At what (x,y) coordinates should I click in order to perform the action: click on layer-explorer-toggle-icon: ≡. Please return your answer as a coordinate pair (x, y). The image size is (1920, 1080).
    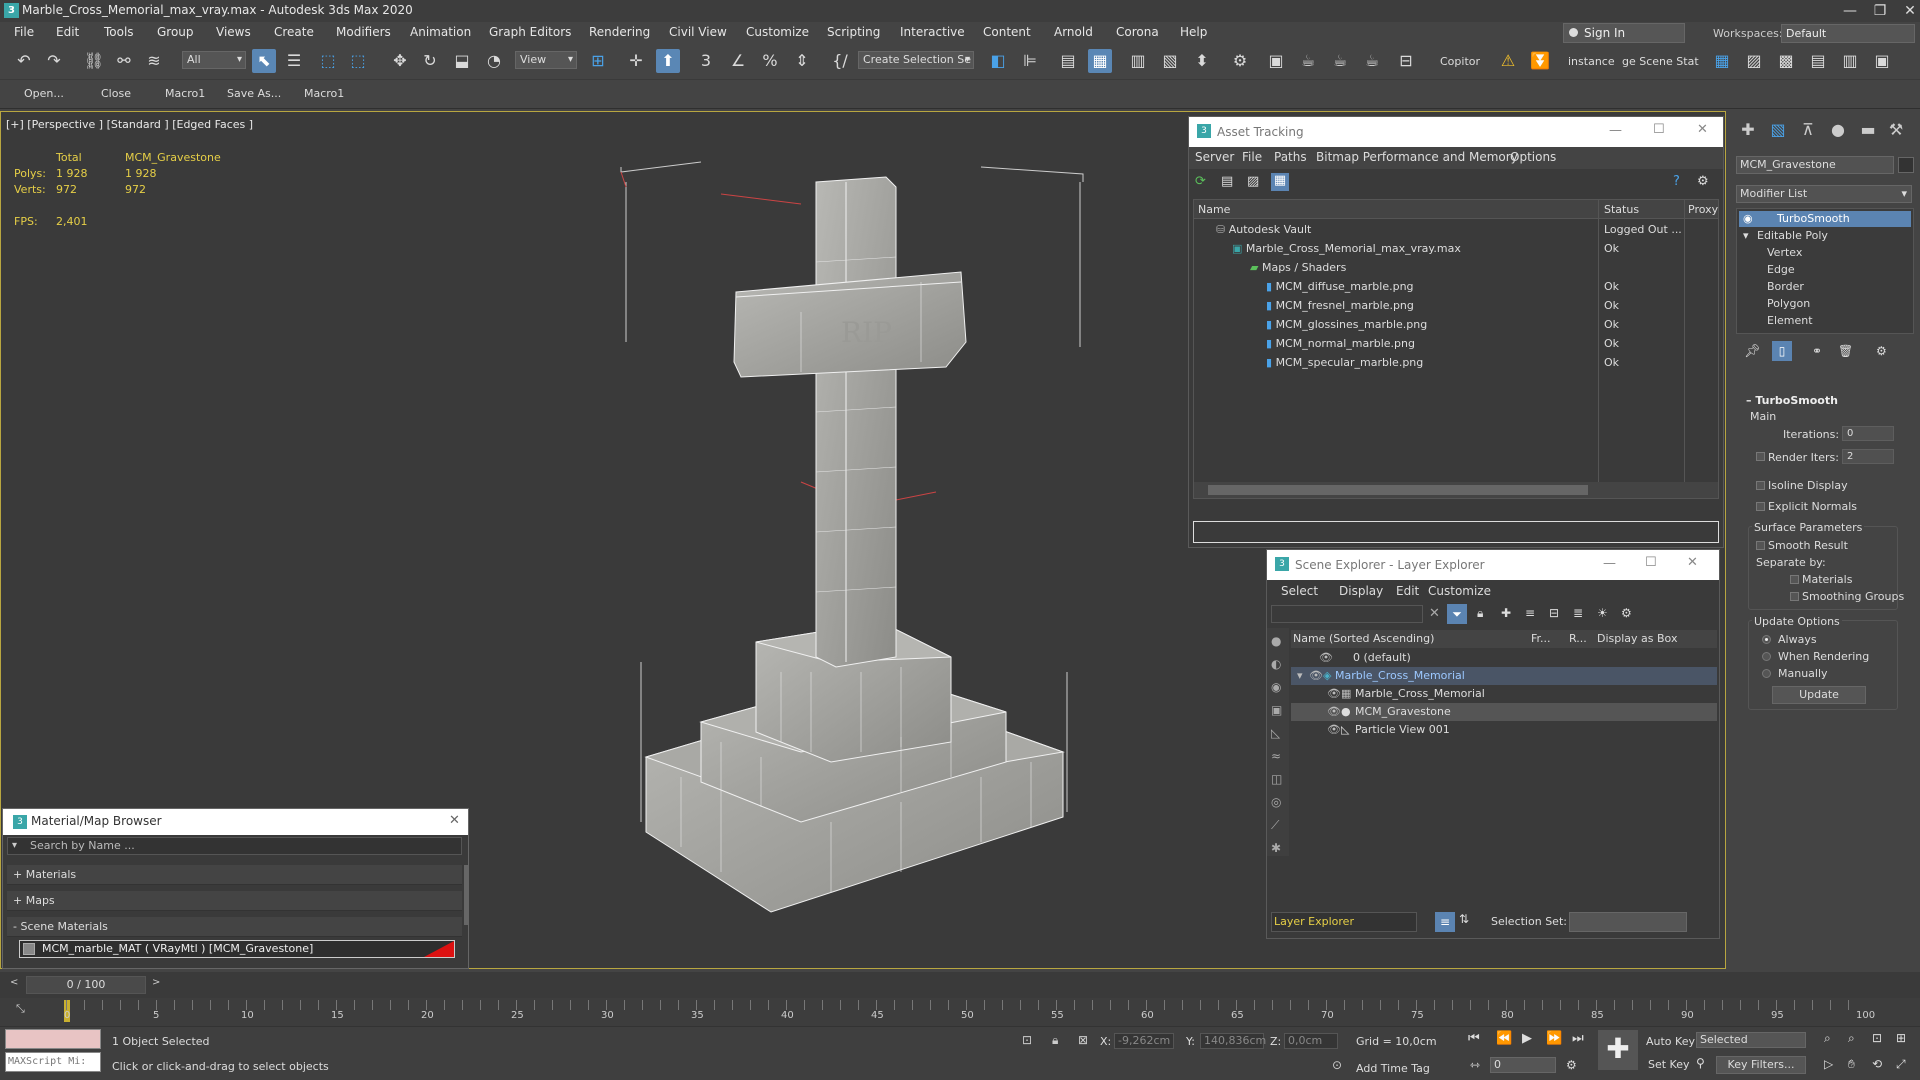
    Looking at the image, I should click on (1445, 922).